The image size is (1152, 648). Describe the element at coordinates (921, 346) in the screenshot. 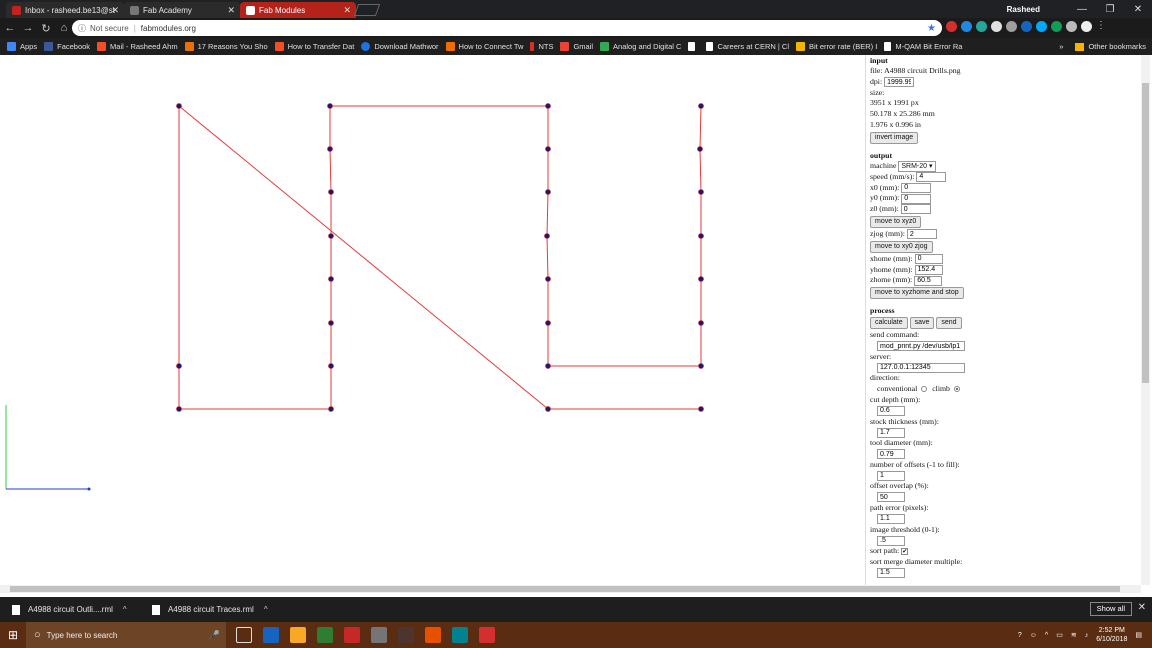

I see `send-command-input` at that location.